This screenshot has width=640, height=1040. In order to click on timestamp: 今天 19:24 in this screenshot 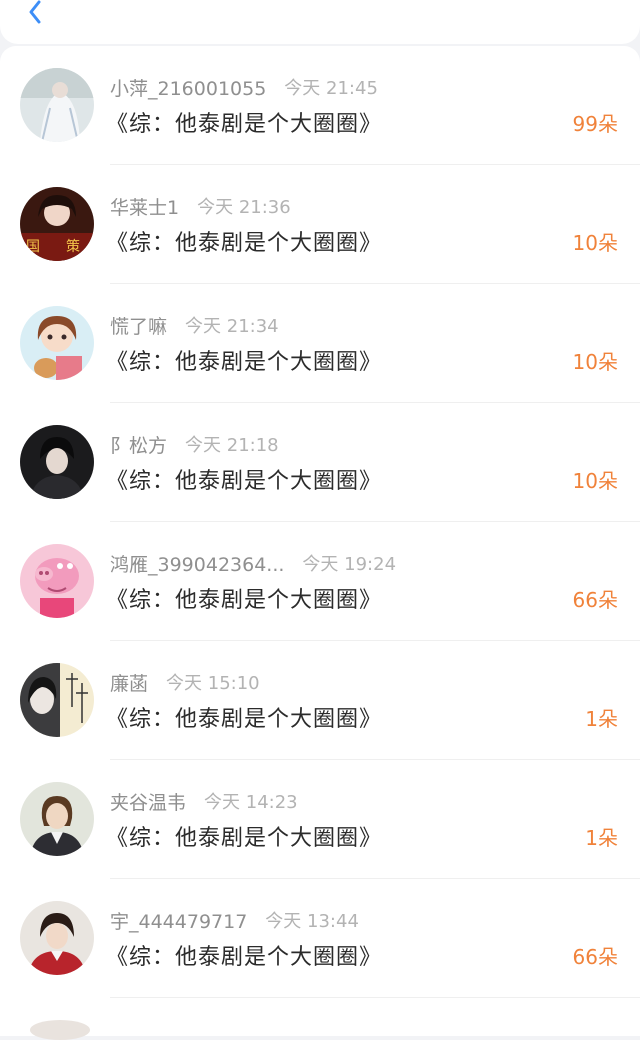, I will do `click(349, 564)`.